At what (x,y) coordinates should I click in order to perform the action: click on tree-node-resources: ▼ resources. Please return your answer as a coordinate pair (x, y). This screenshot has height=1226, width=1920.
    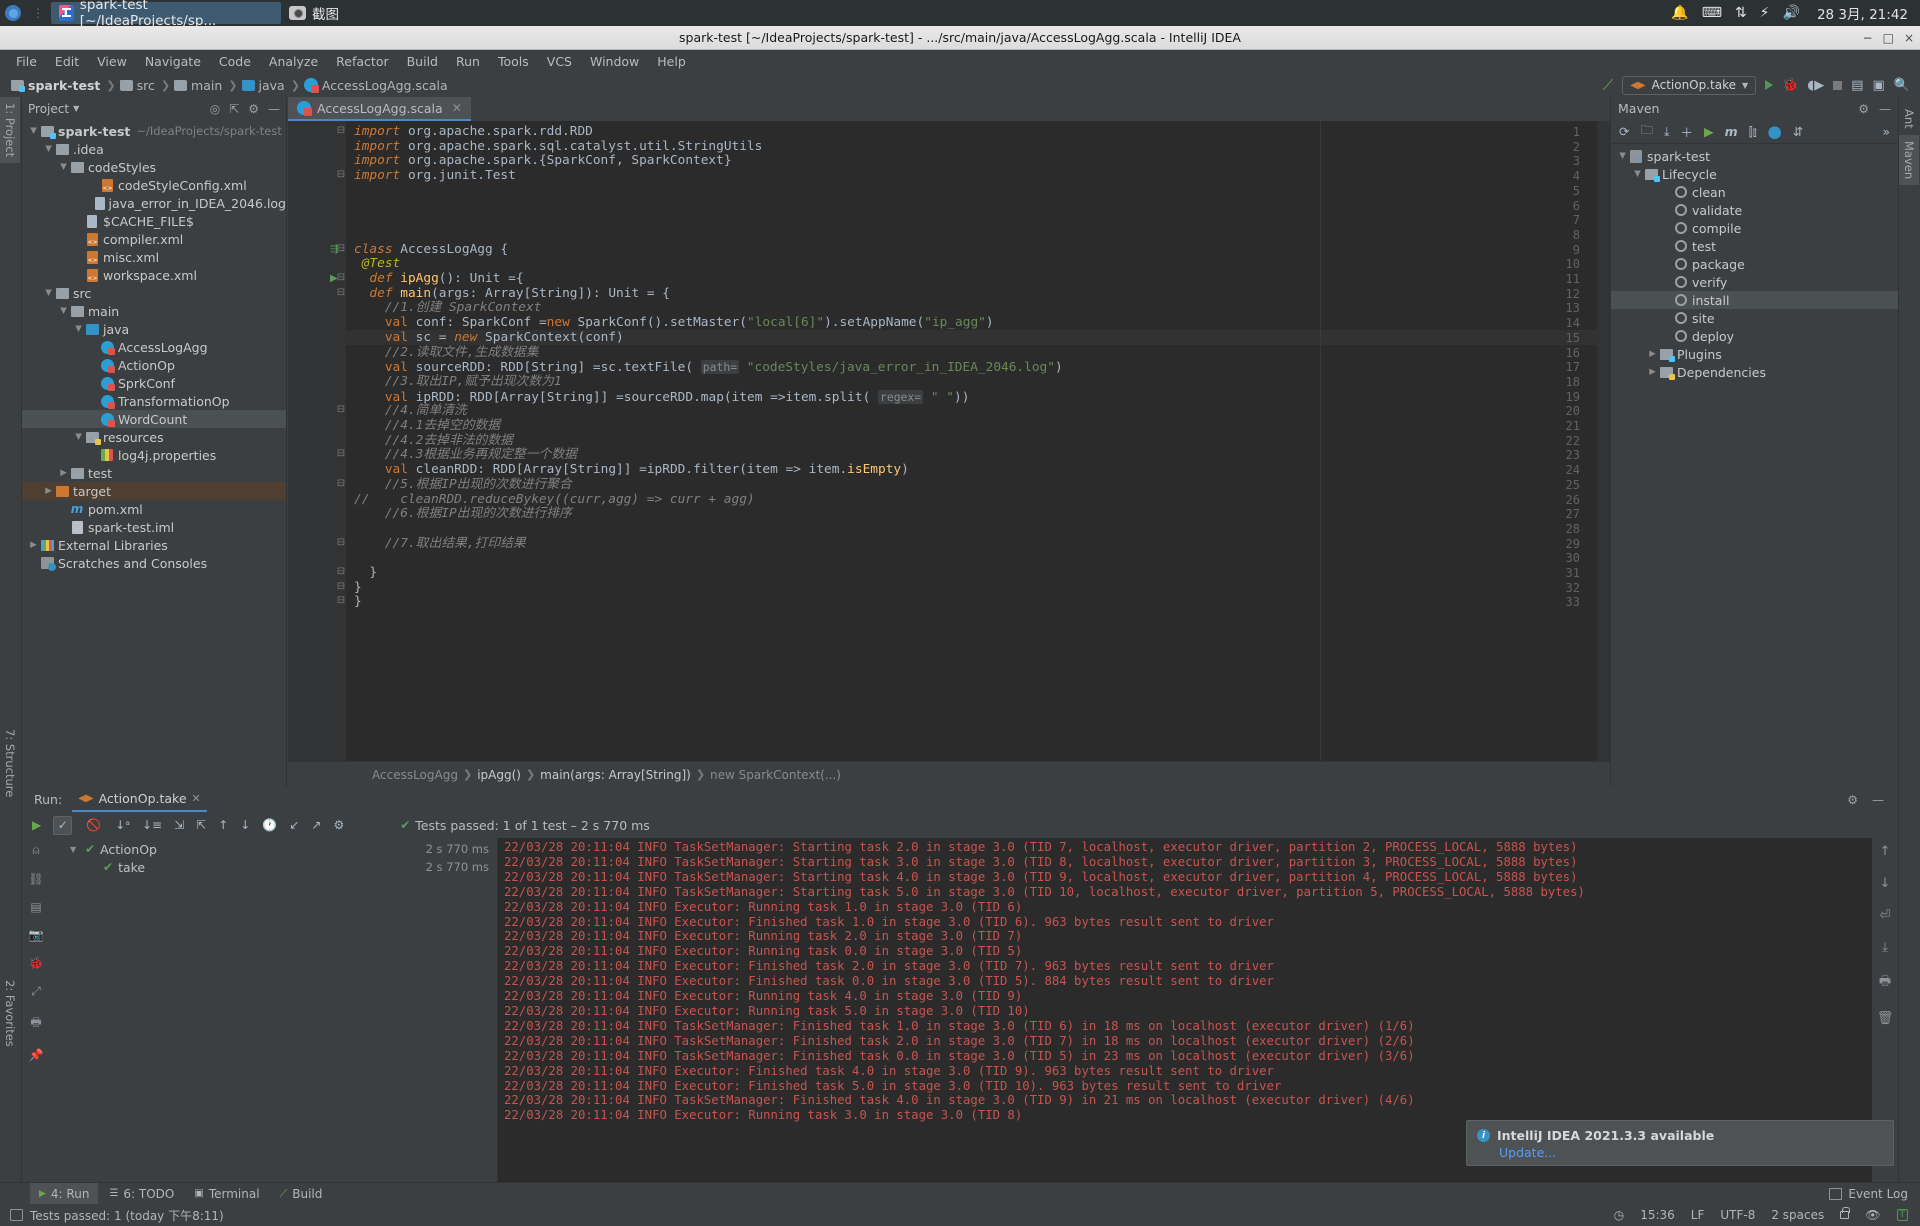
    Looking at the image, I should click on (154, 437).